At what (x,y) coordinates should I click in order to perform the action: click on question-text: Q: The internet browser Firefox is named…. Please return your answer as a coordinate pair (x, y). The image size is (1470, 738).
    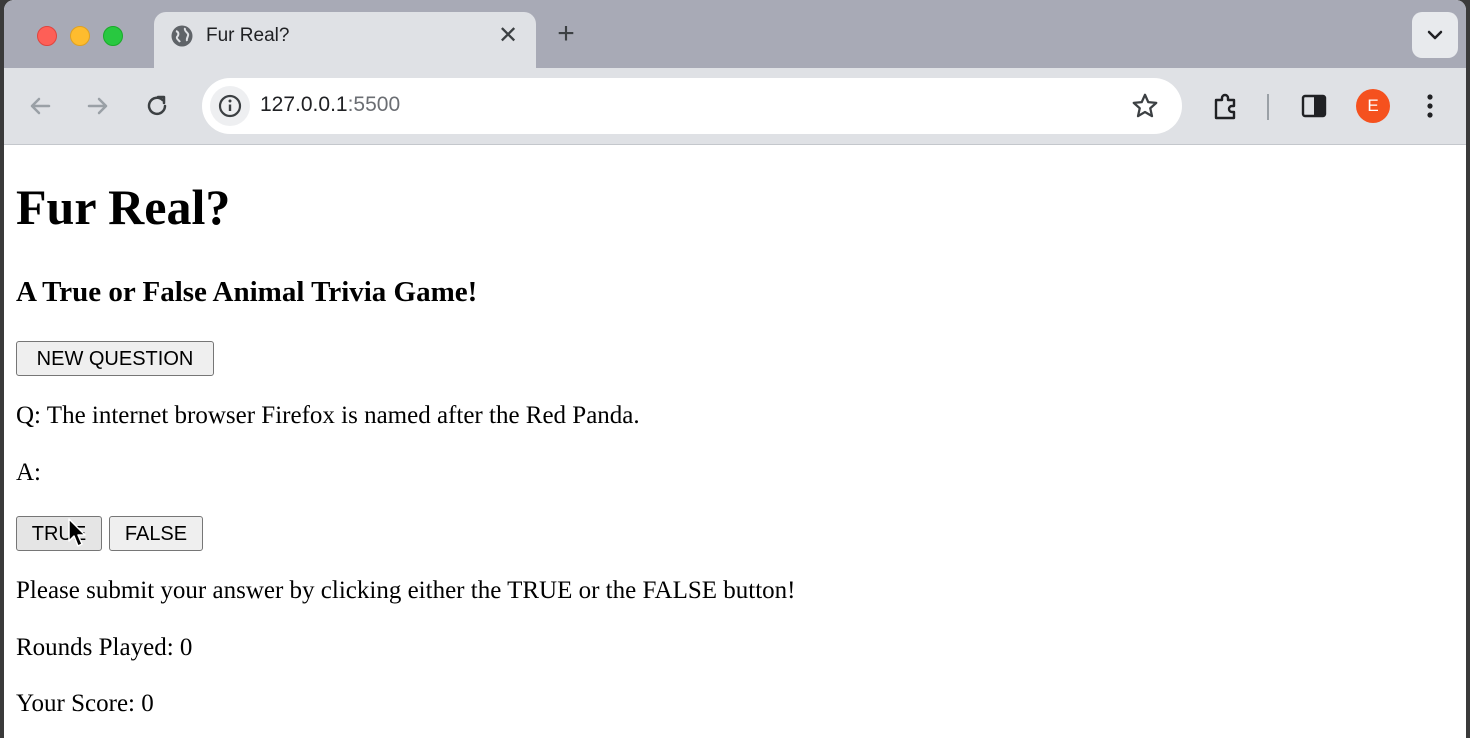
    Looking at the image, I should click on (328, 415).